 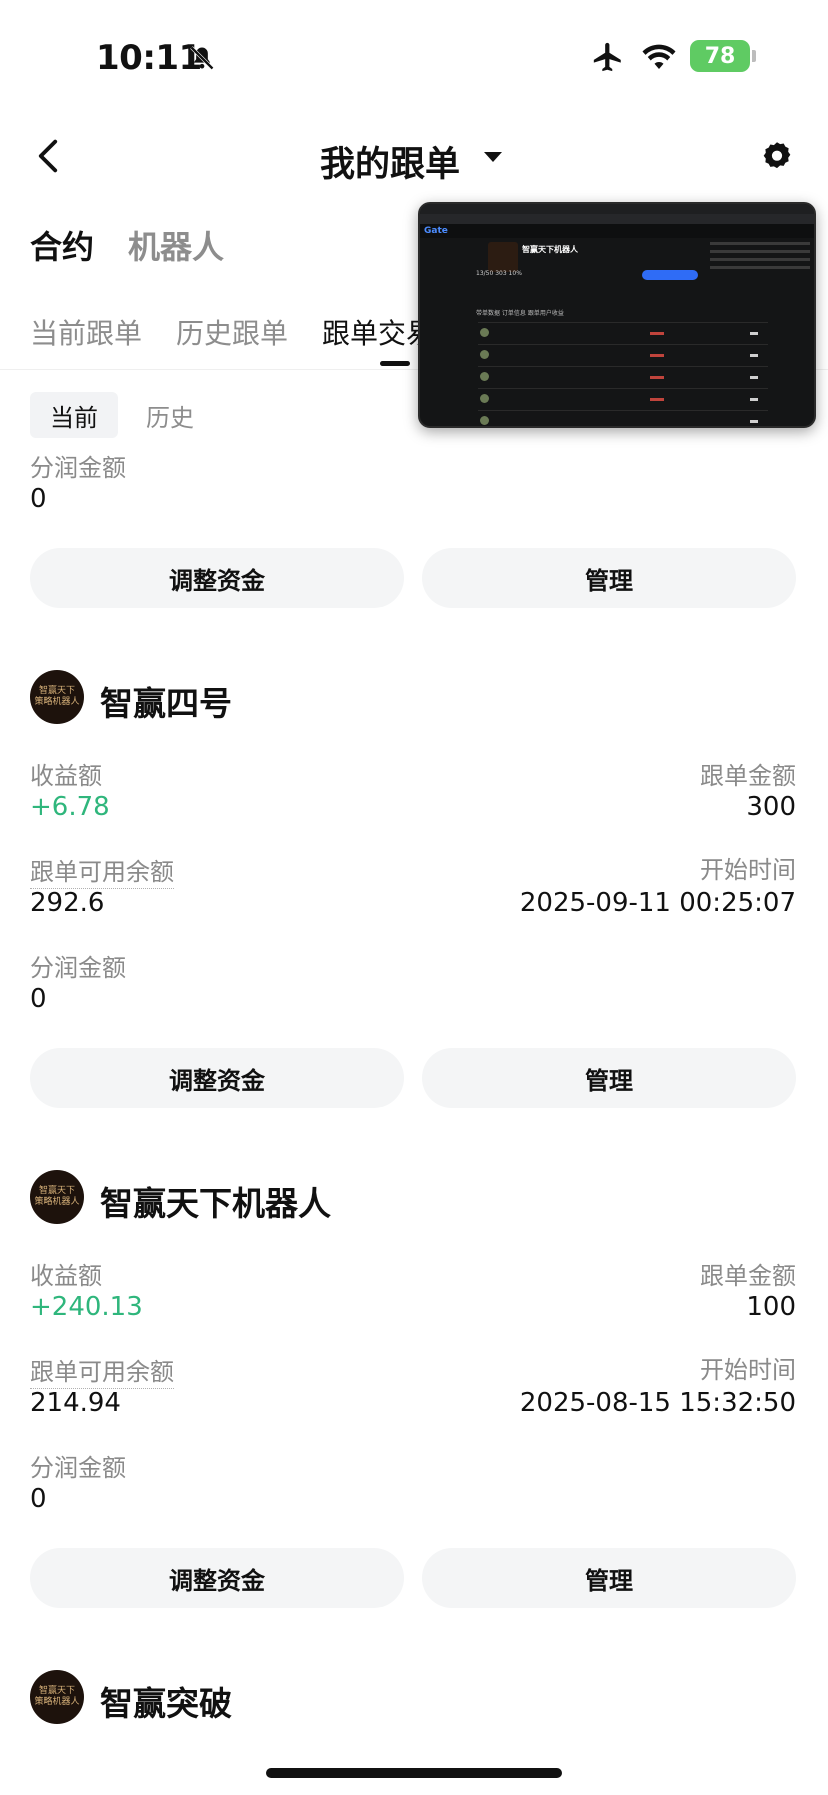 What do you see at coordinates (657, 1403) in the screenshot?
I see `start-time-value: 2025-08-15 15:32:50` at bounding box center [657, 1403].